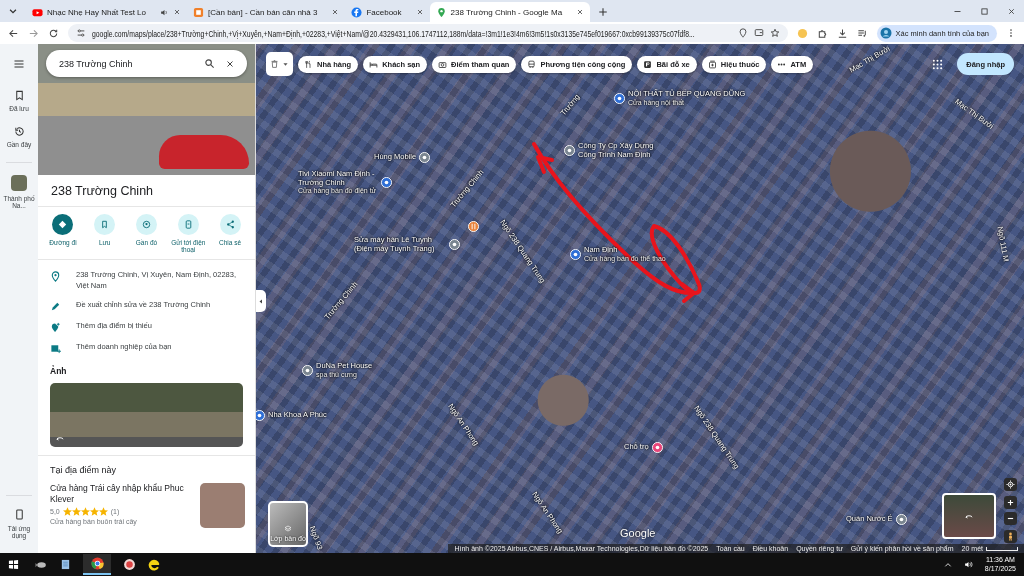 This screenshot has height=576, width=1024. Describe the element at coordinates (308, 64) in the screenshot. I see `fork-knife-icon` at that location.